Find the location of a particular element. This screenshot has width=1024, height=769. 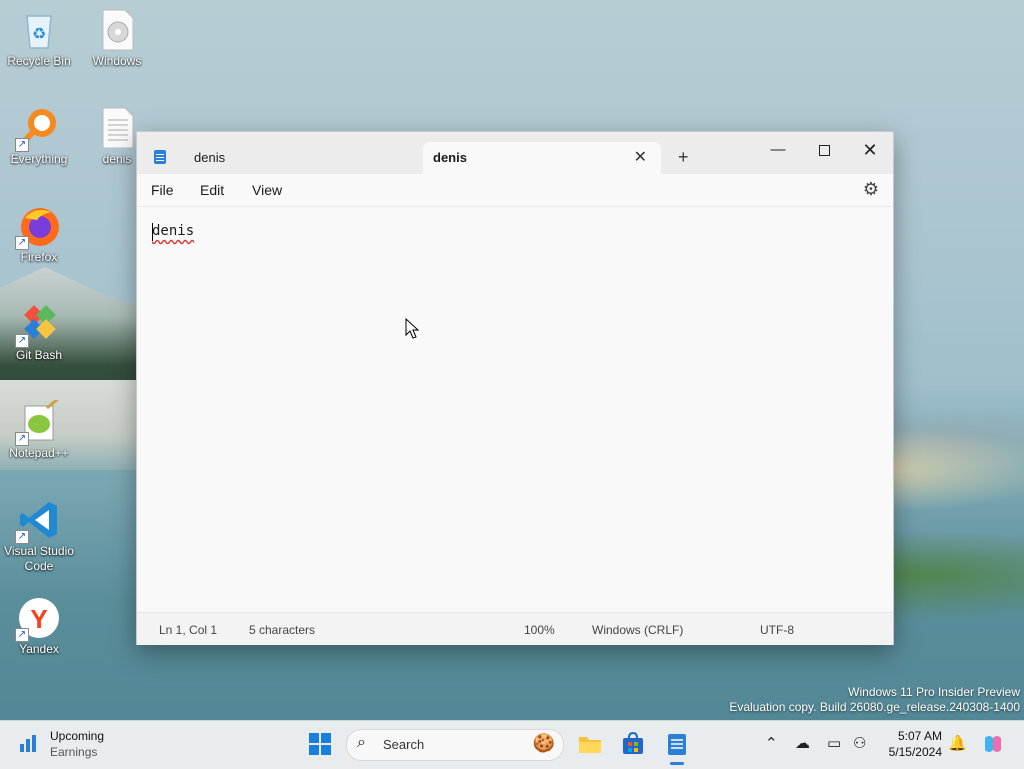

new-tab-button: + is located at coordinates (683, 157).